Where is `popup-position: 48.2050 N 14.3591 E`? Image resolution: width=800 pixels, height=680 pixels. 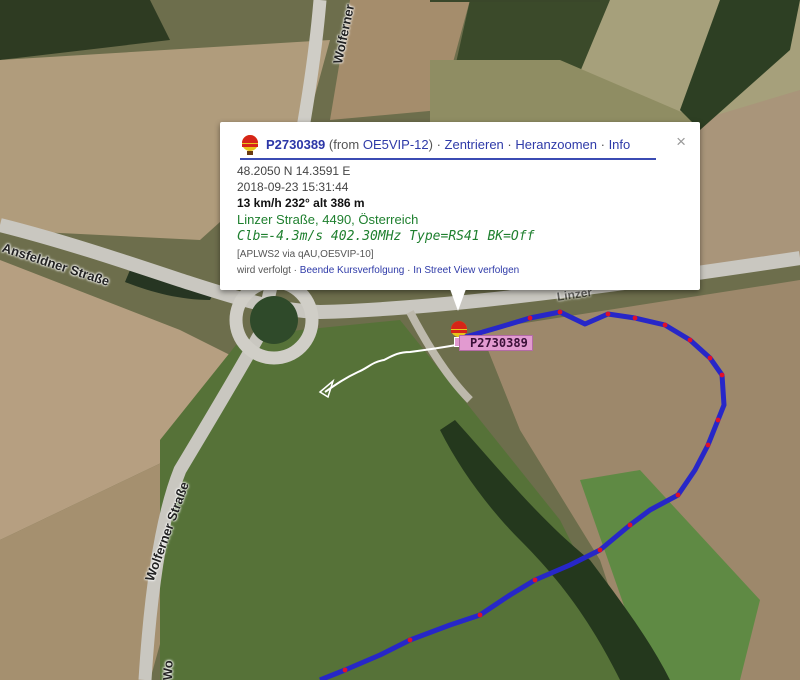
popup-position: 48.2050 N 14.3591 E is located at coordinates (294, 171).